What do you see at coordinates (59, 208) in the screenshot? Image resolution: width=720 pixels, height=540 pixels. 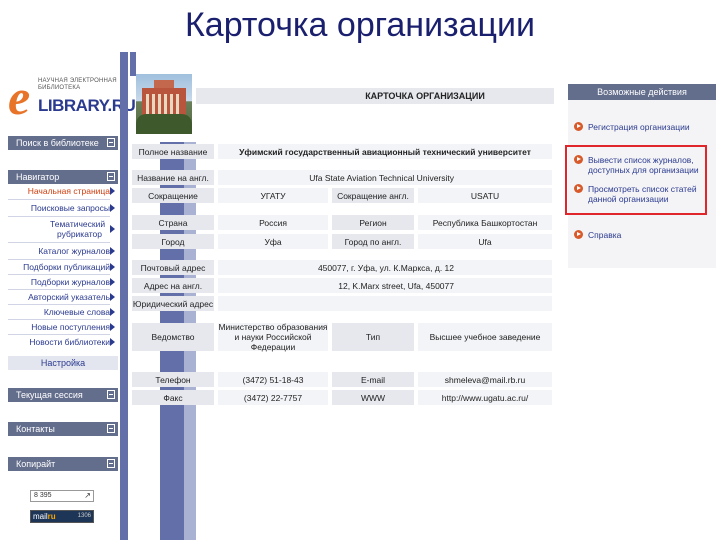 I see `nav-item-search-queries: Поисковые запросы` at bounding box center [59, 208].